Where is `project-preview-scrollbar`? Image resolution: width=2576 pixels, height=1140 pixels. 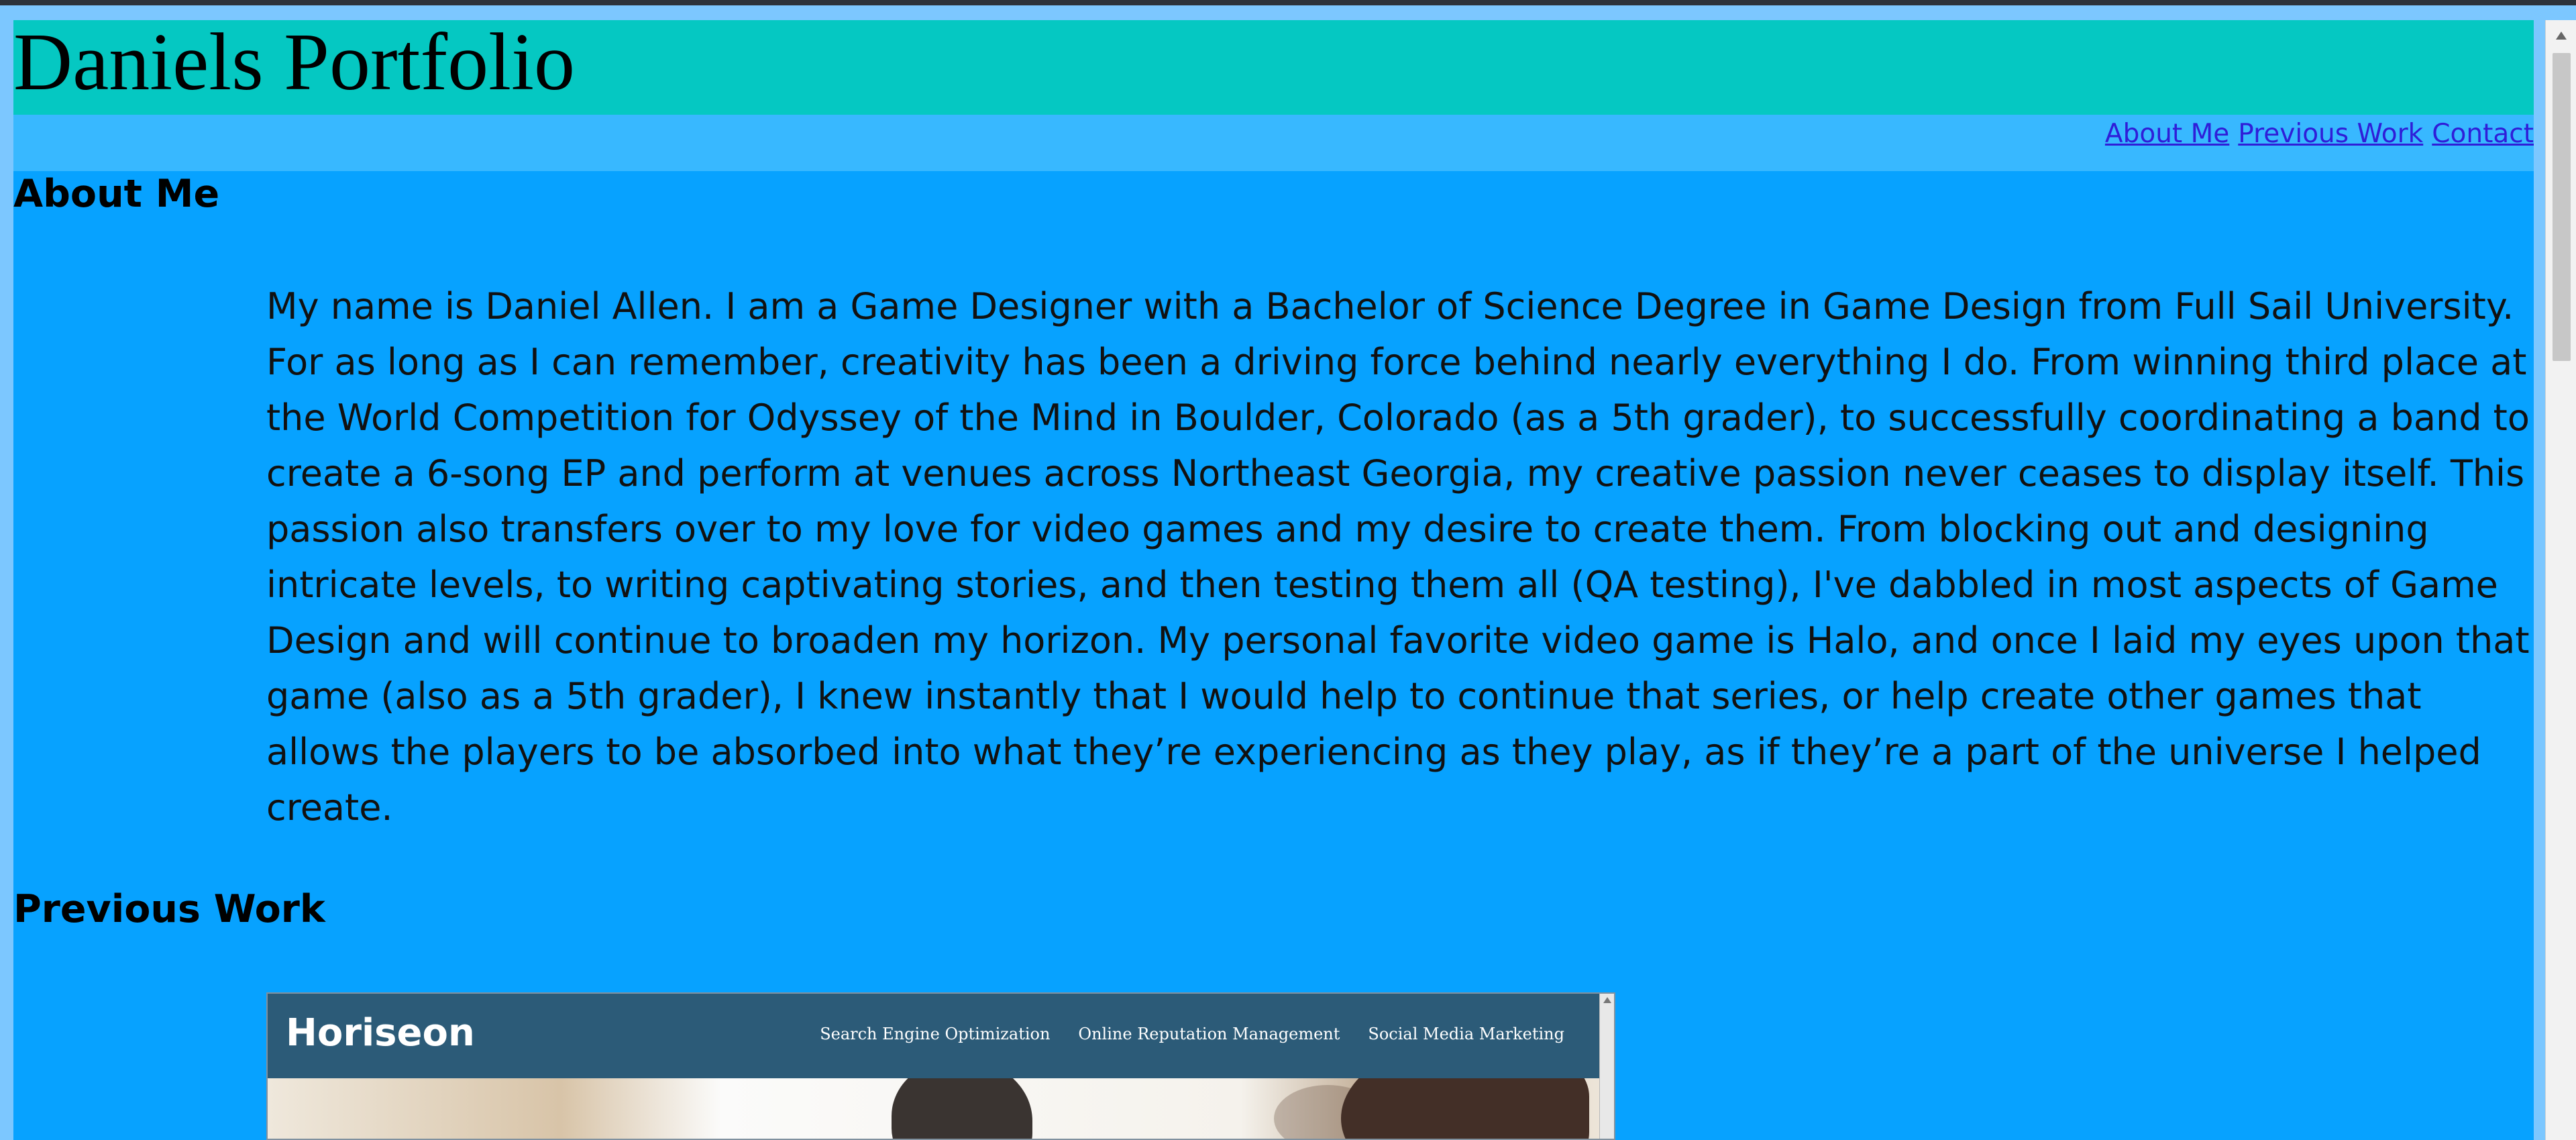 project-preview-scrollbar is located at coordinates (1606, 1066).